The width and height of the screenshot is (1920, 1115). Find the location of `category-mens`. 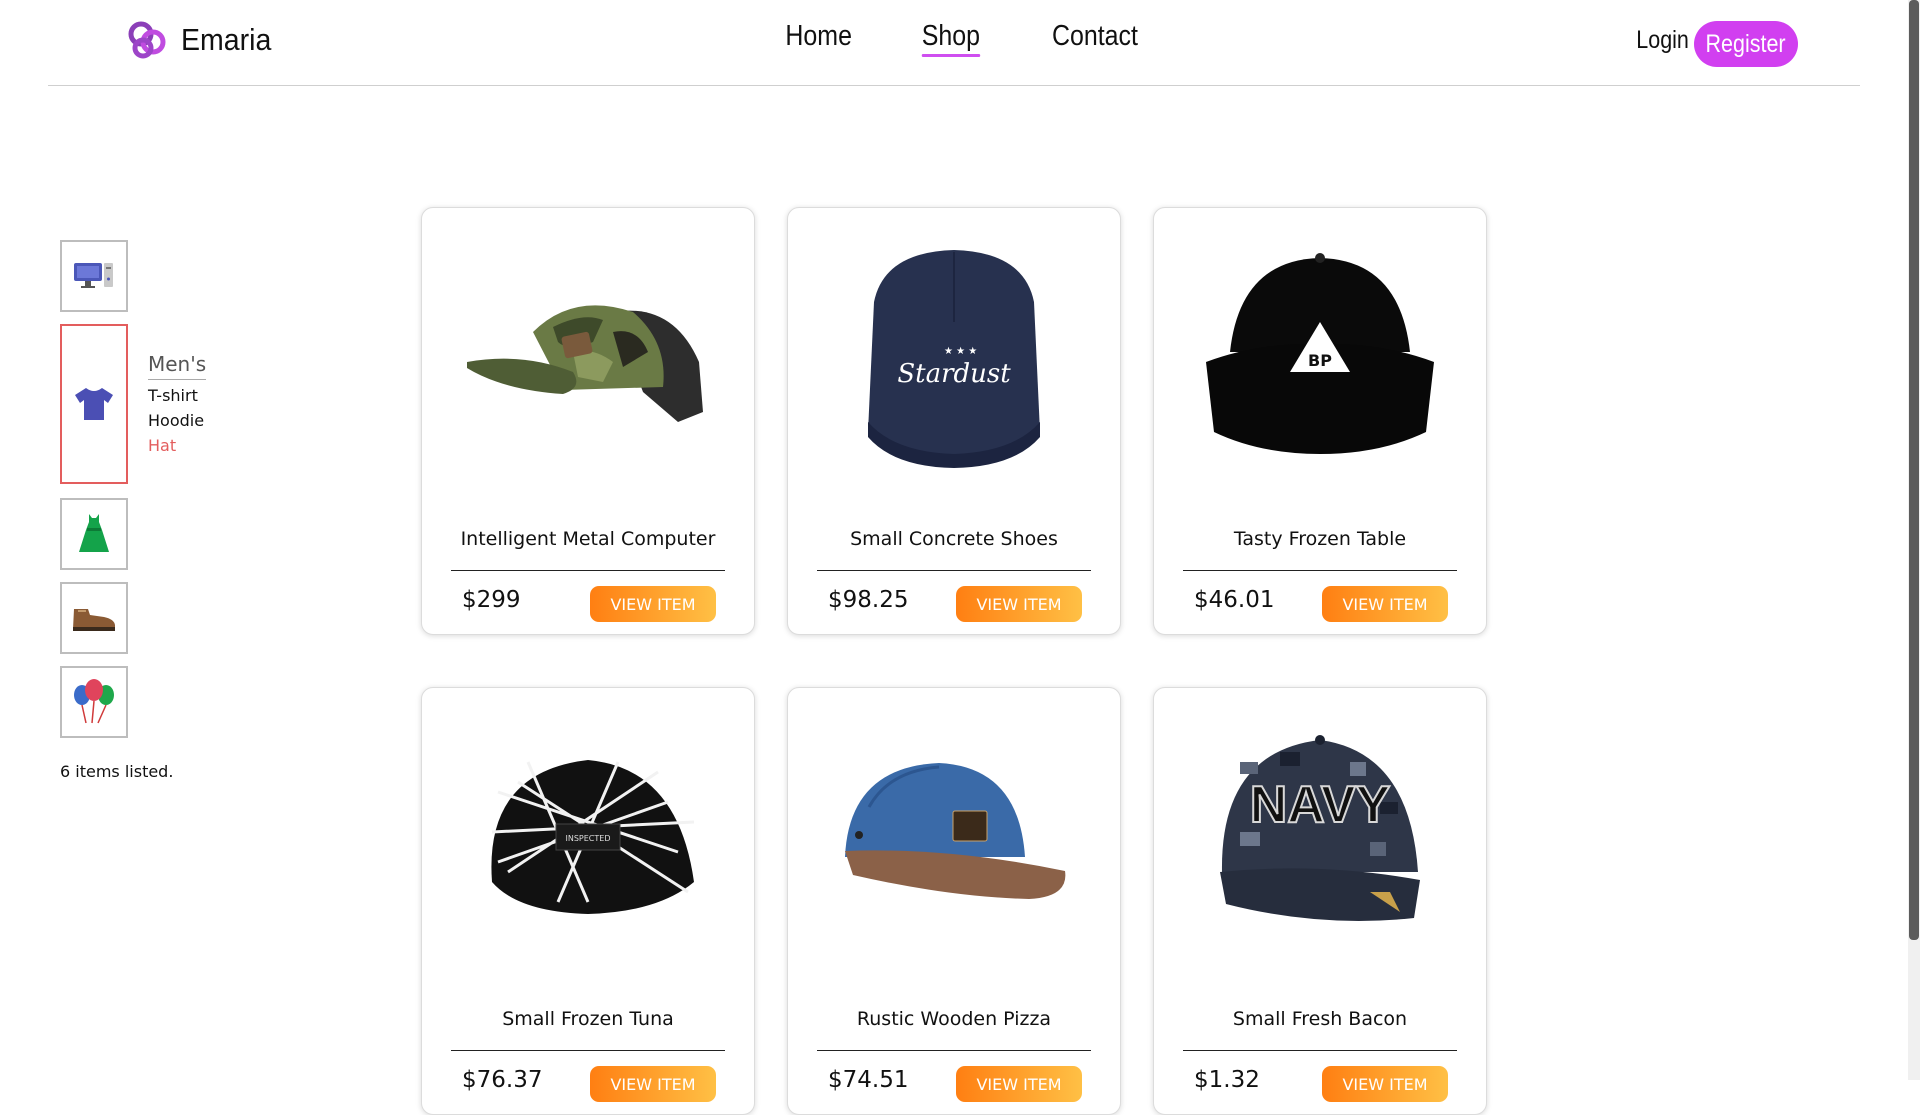

category-mens is located at coordinates (94, 404).